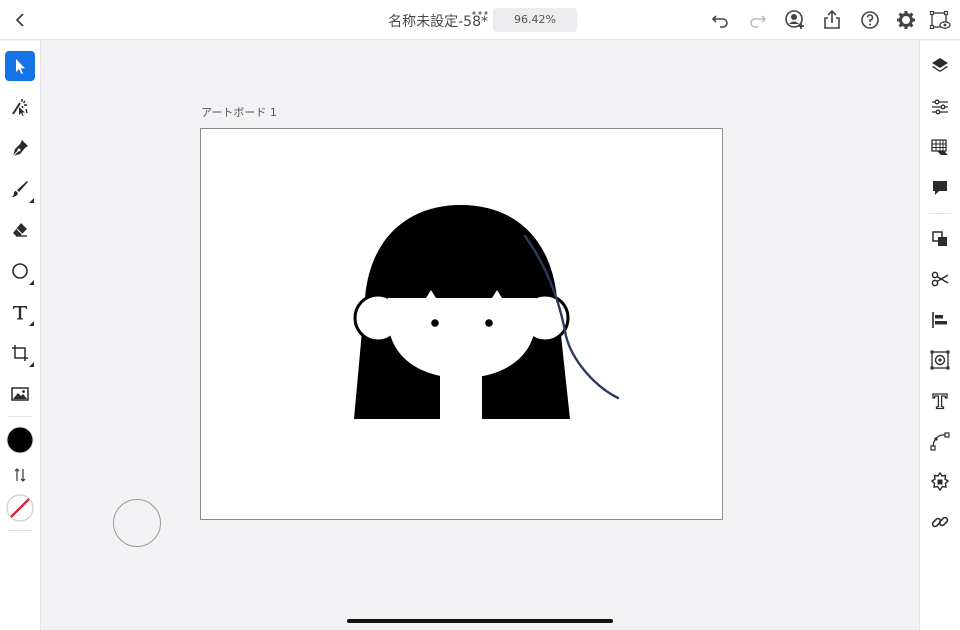 This screenshot has height=630, width=960. I want to click on brush-tool, so click(20, 189).